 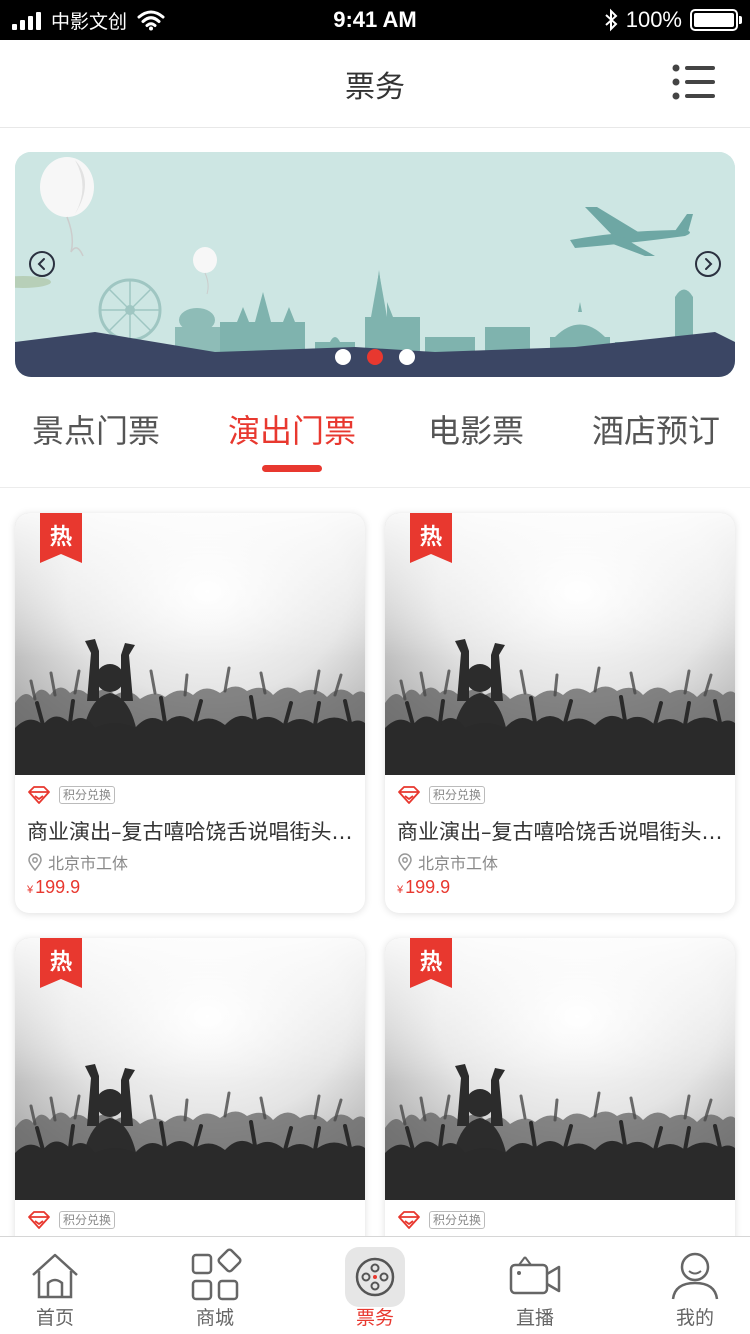 I want to click on battery-percent: 100%, so click(x=653, y=19).